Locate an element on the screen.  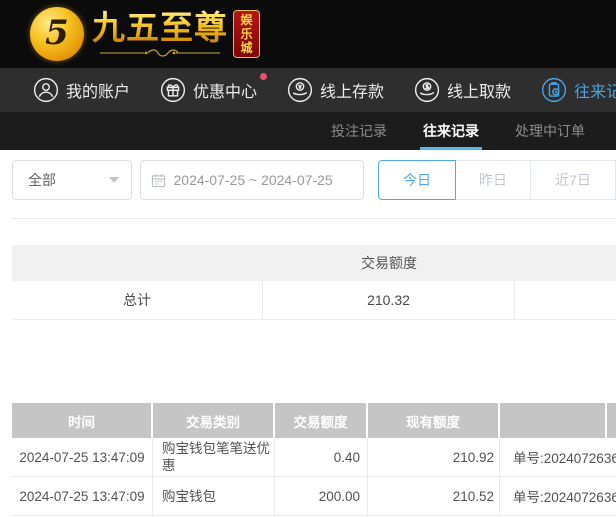
filter-bar: 全部 2024-07-25 ~ 2024-07-25 今日 昨日 近7日 is located at coordinates (308, 175).